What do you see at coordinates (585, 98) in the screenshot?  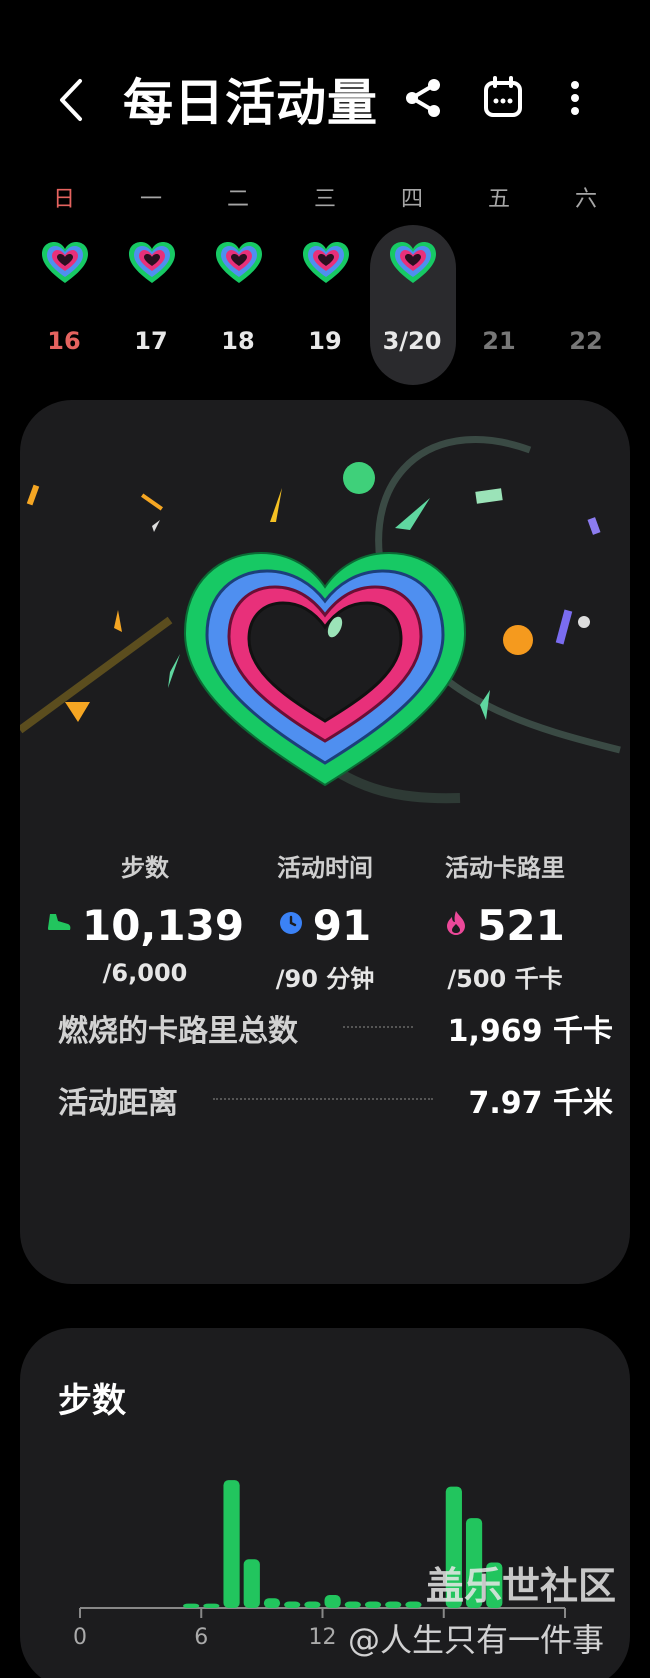 I see `more-vertical-icon` at bounding box center [585, 98].